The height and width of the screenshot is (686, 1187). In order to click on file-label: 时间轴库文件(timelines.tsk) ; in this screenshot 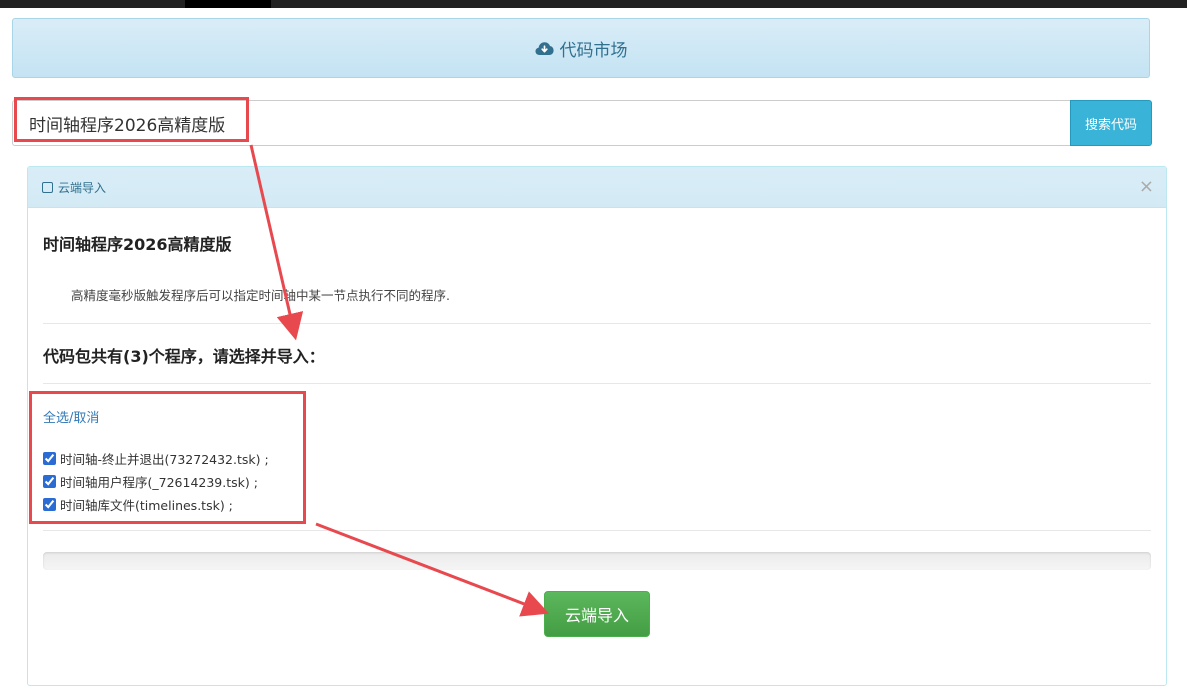, I will do `click(146, 505)`.